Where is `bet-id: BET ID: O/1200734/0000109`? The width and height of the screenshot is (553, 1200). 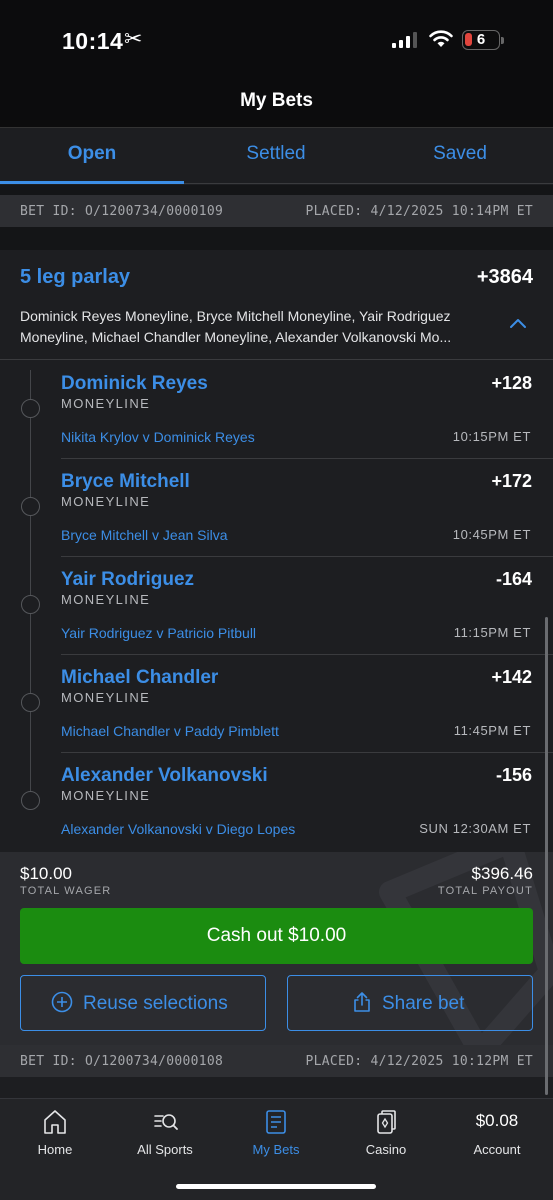 bet-id: BET ID: O/1200734/0000109 is located at coordinates (122, 211).